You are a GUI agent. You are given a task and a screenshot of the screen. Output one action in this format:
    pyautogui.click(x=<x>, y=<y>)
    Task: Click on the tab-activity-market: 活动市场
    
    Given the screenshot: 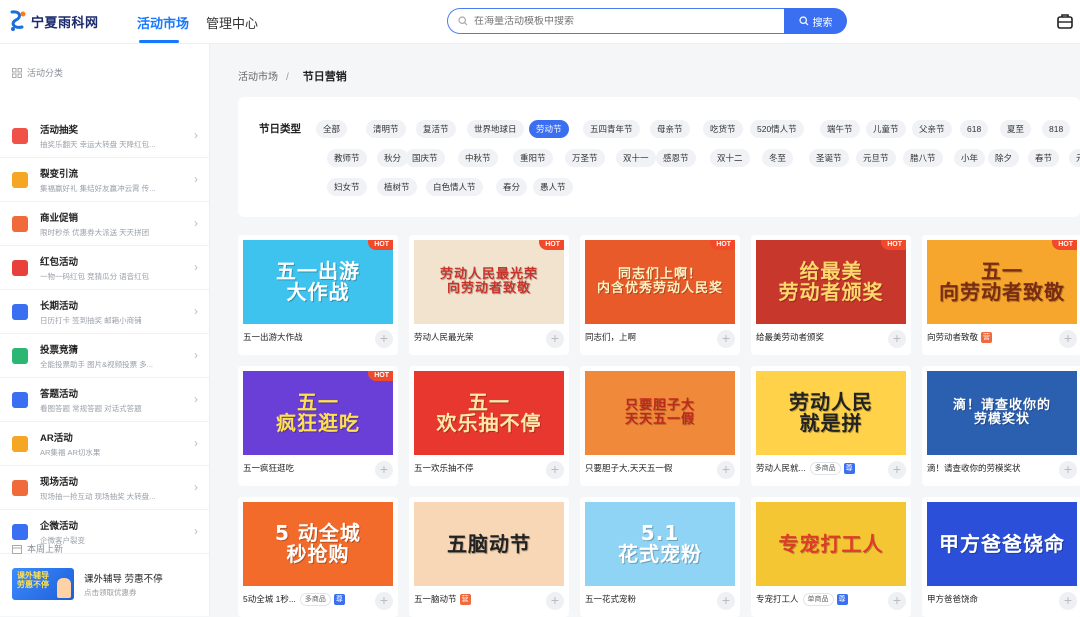 What is the action you would take?
    pyautogui.click(x=163, y=22)
    